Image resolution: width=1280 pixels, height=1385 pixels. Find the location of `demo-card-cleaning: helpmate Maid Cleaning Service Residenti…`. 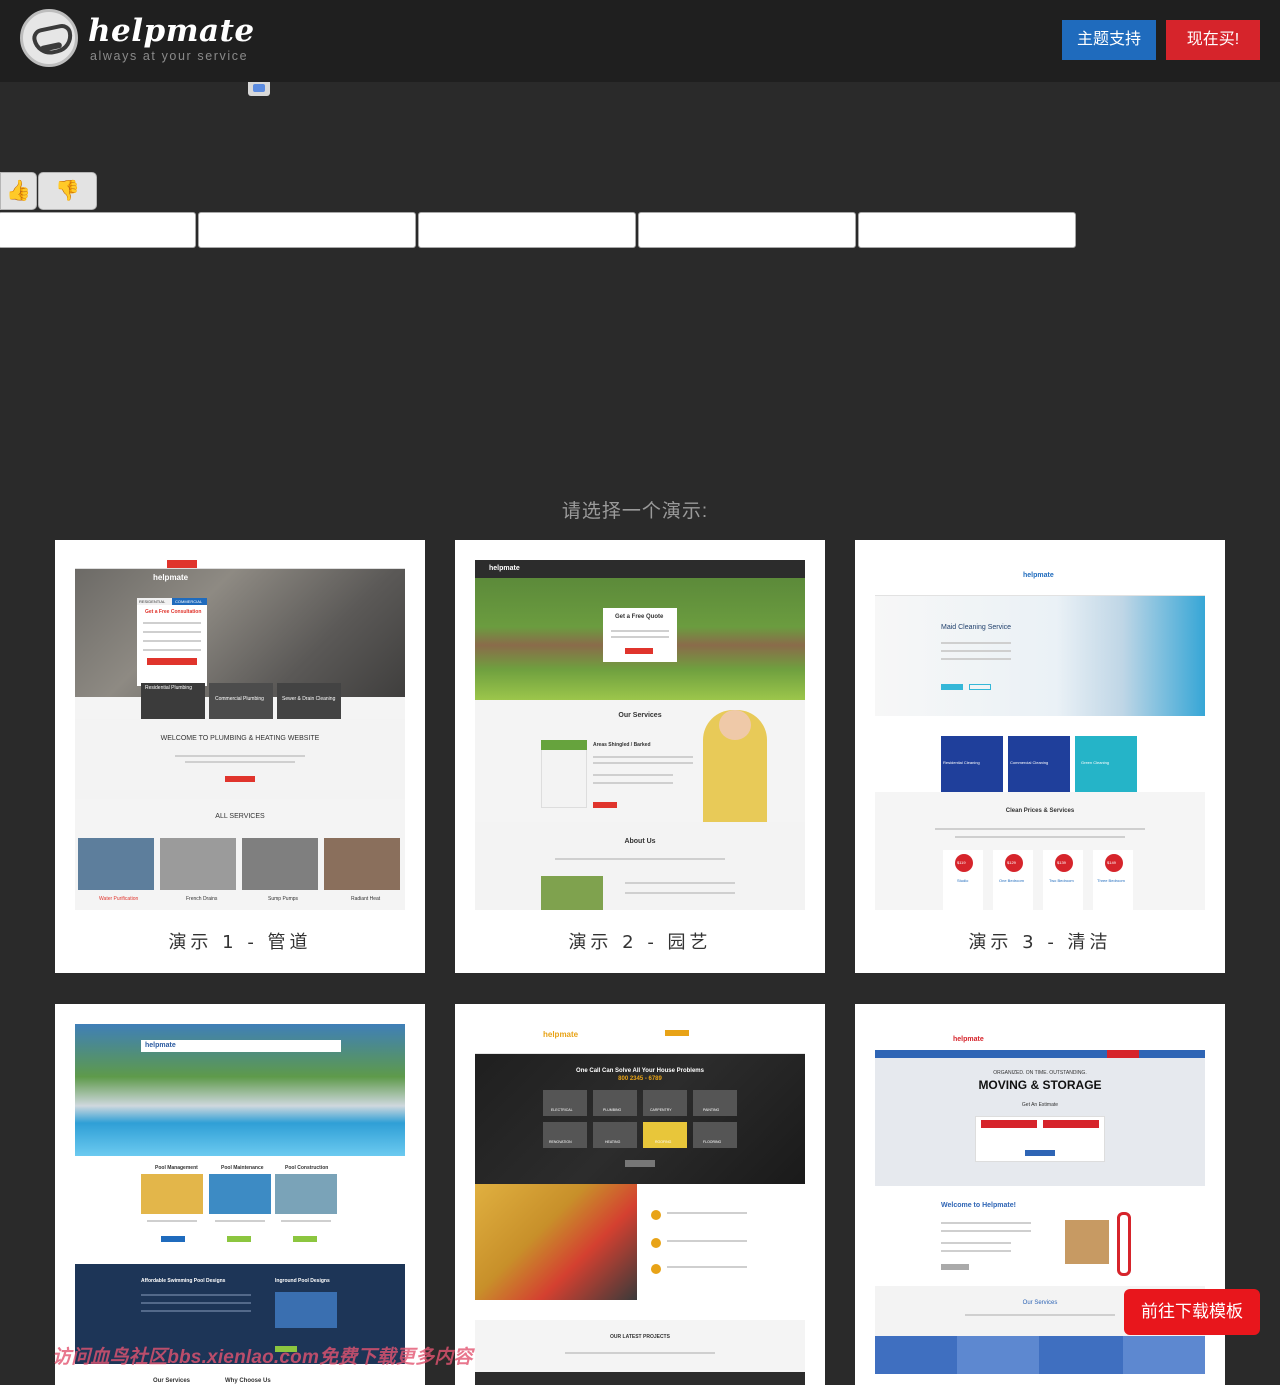

demo-card-cleaning: helpmate Maid Cleaning Service Residenti… is located at coordinates (1040, 756).